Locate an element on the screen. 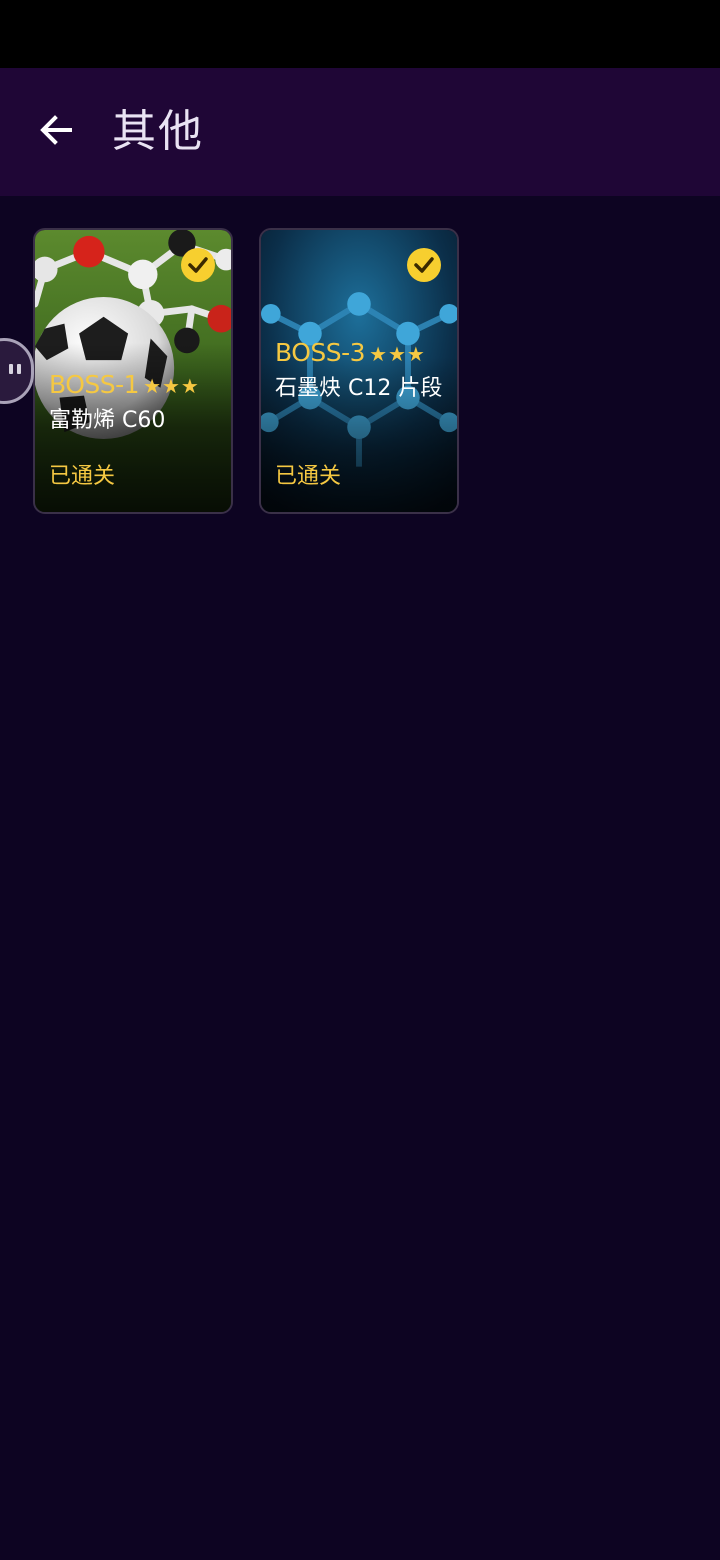 The image size is (720, 1560). level-card-boss-1: BOSS-1 ★★★ 富勒烯 C60 已通关 is located at coordinates (133, 371).